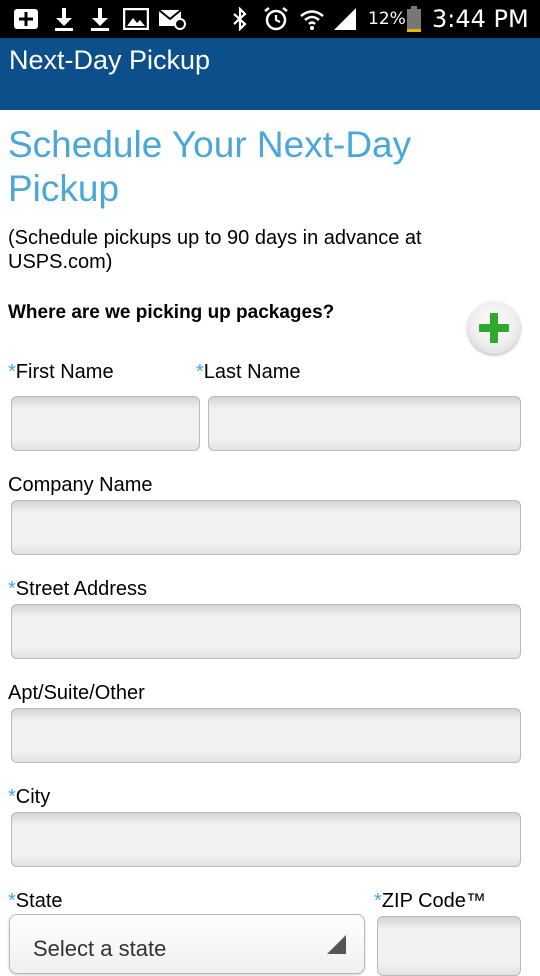  What do you see at coordinates (26, 19) in the screenshot?
I see `add-box-icon` at bounding box center [26, 19].